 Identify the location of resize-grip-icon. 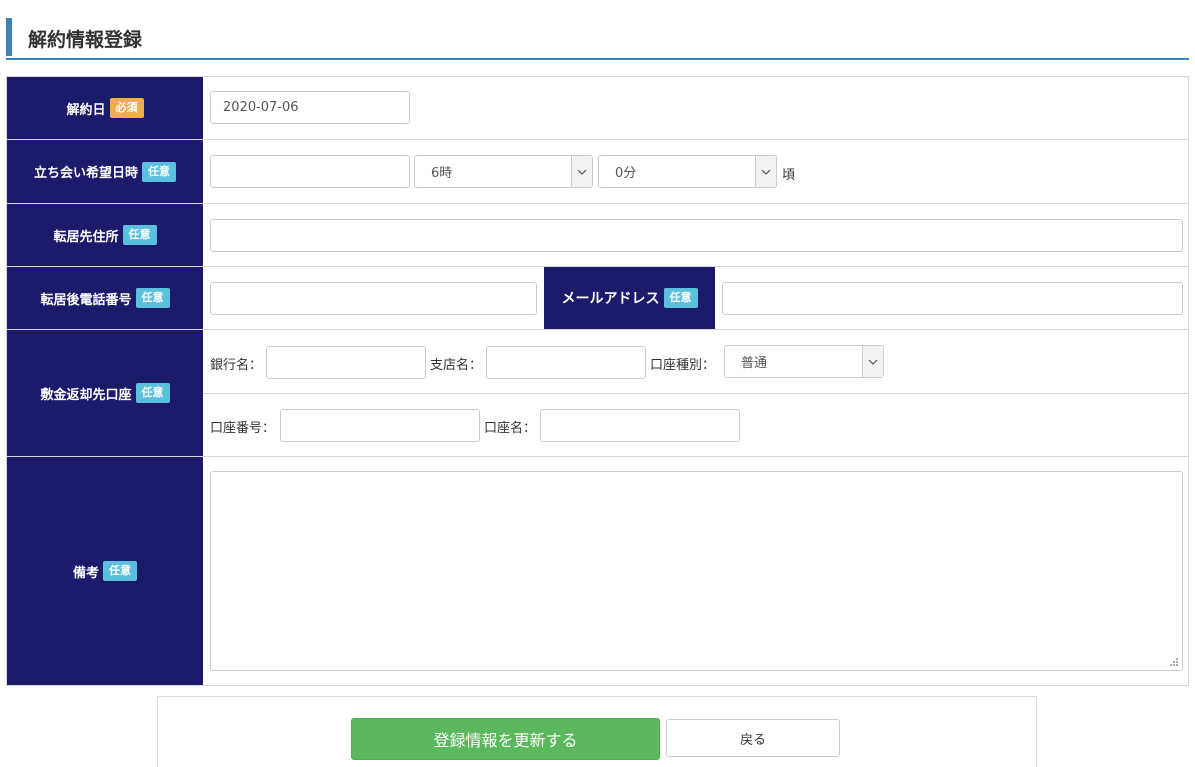
(1173, 661).